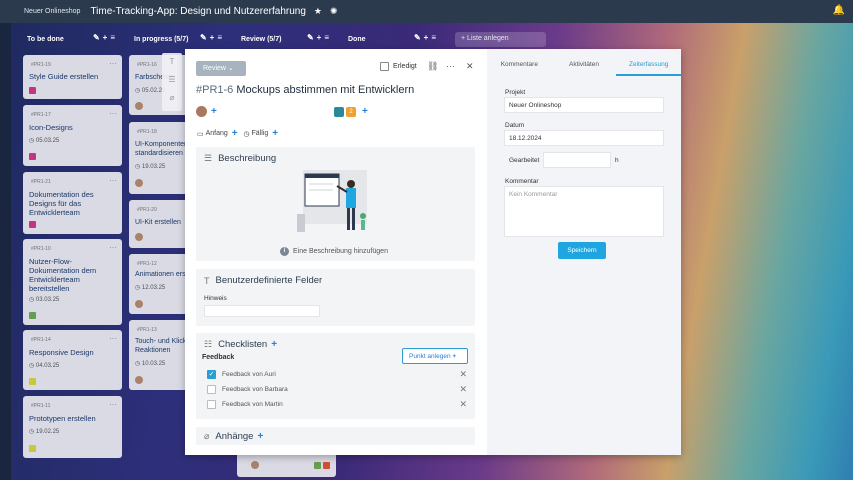 This screenshot has width=853, height=480. Describe the element at coordinates (211, 374) in the screenshot. I see `checkbox-checked-icon: ✓` at that location.